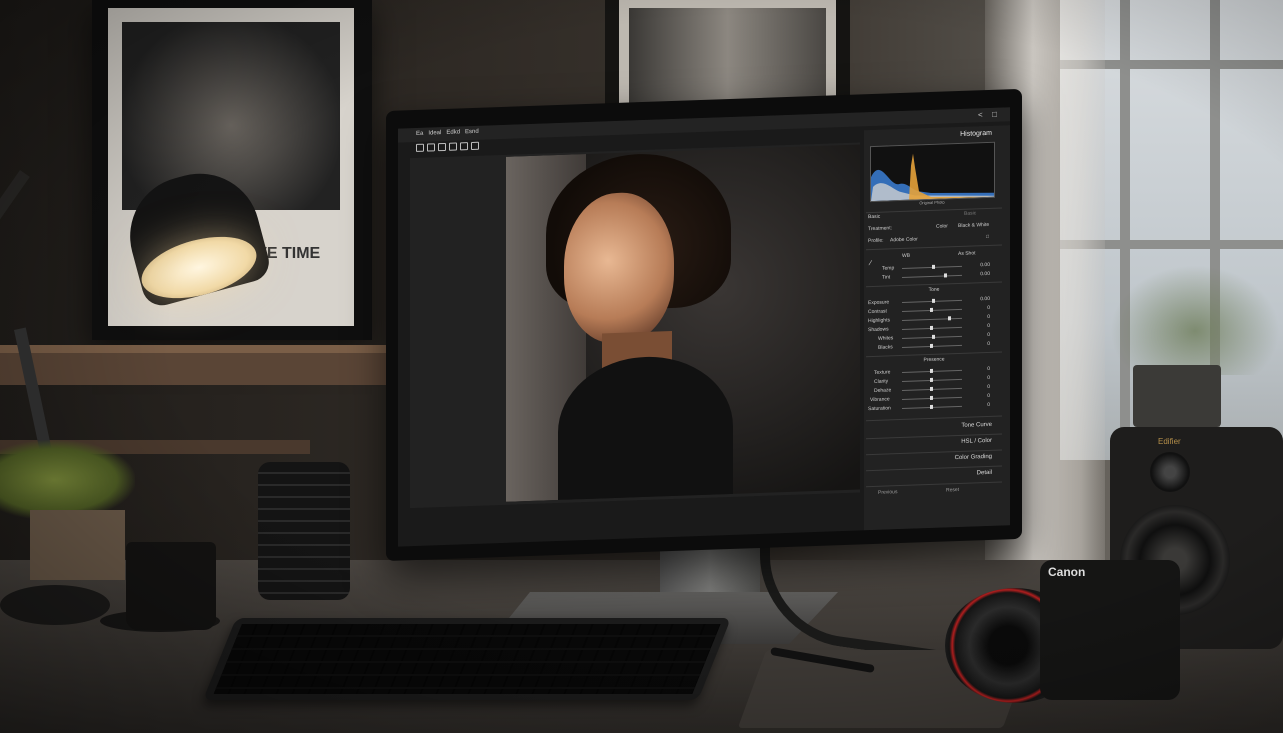 Image resolution: width=1283 pixels, height=733 pixels. What do you see at coordinates (931, 328) in the screenshot?
I see `shadows-slider-handle` at bounding box center [931, 328].